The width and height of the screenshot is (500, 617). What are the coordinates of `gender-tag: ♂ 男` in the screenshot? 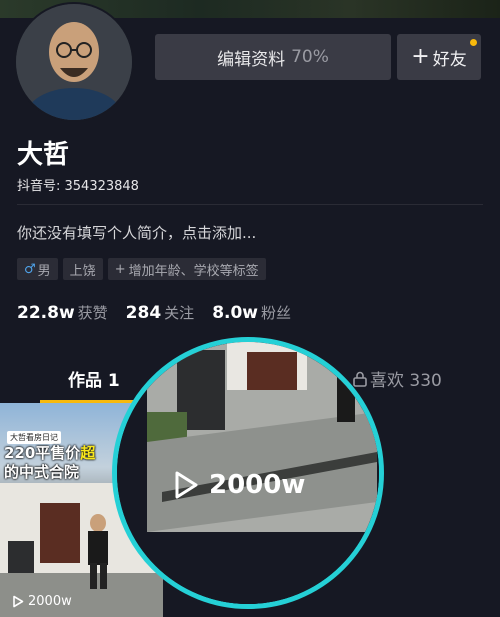 It's located at (37, 269).